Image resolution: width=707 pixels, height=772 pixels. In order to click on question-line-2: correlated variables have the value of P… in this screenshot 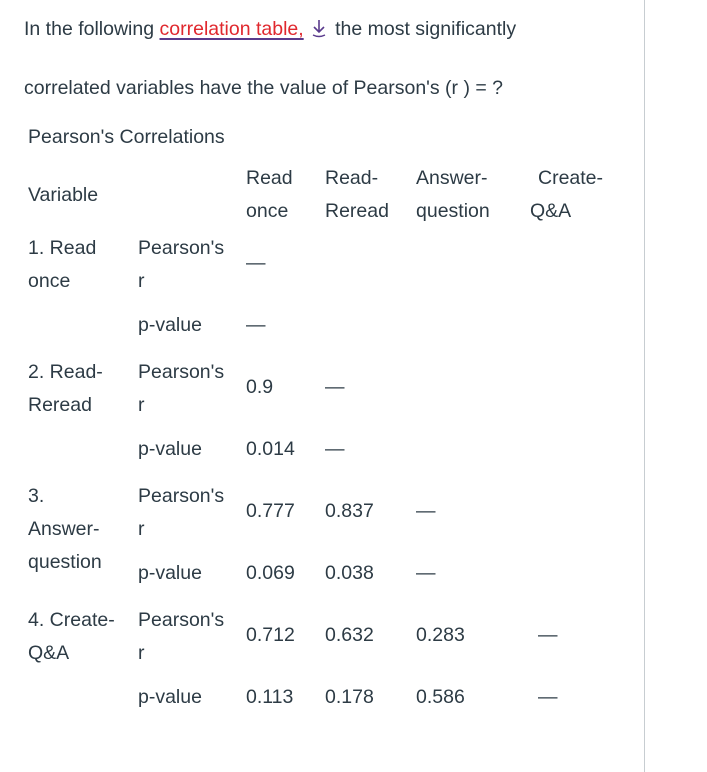, I will do `click(264, 88)`.